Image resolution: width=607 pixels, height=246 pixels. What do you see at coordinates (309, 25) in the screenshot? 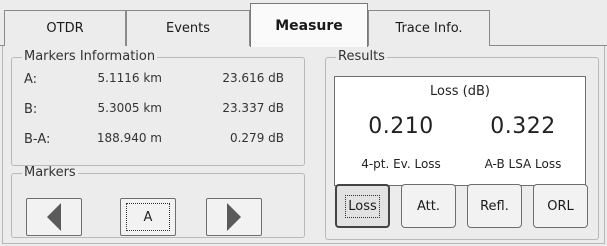
I see `tab-measure: Measure` at bounding box center [309, 25].